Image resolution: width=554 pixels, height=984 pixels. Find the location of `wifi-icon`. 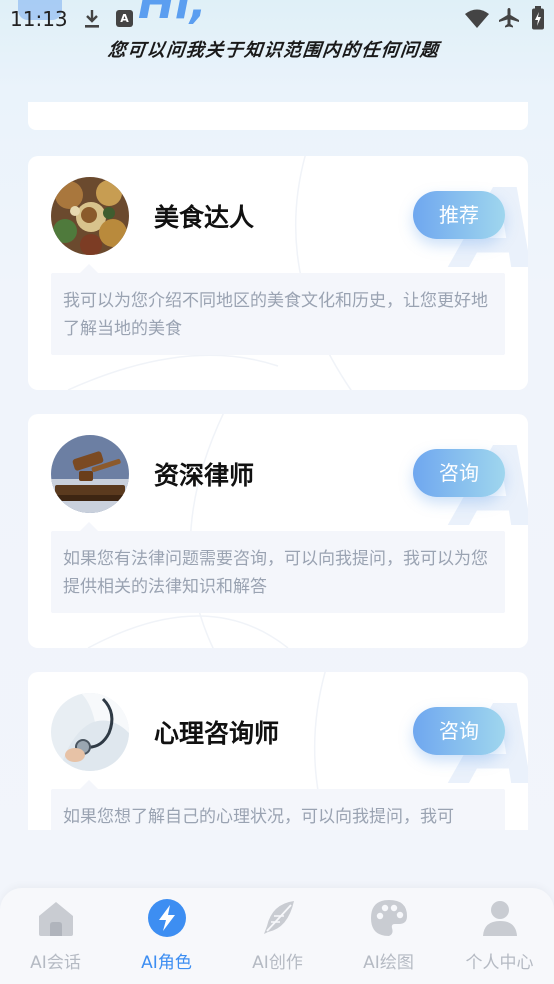

wifi-icon is located at coordinates (477, 21).